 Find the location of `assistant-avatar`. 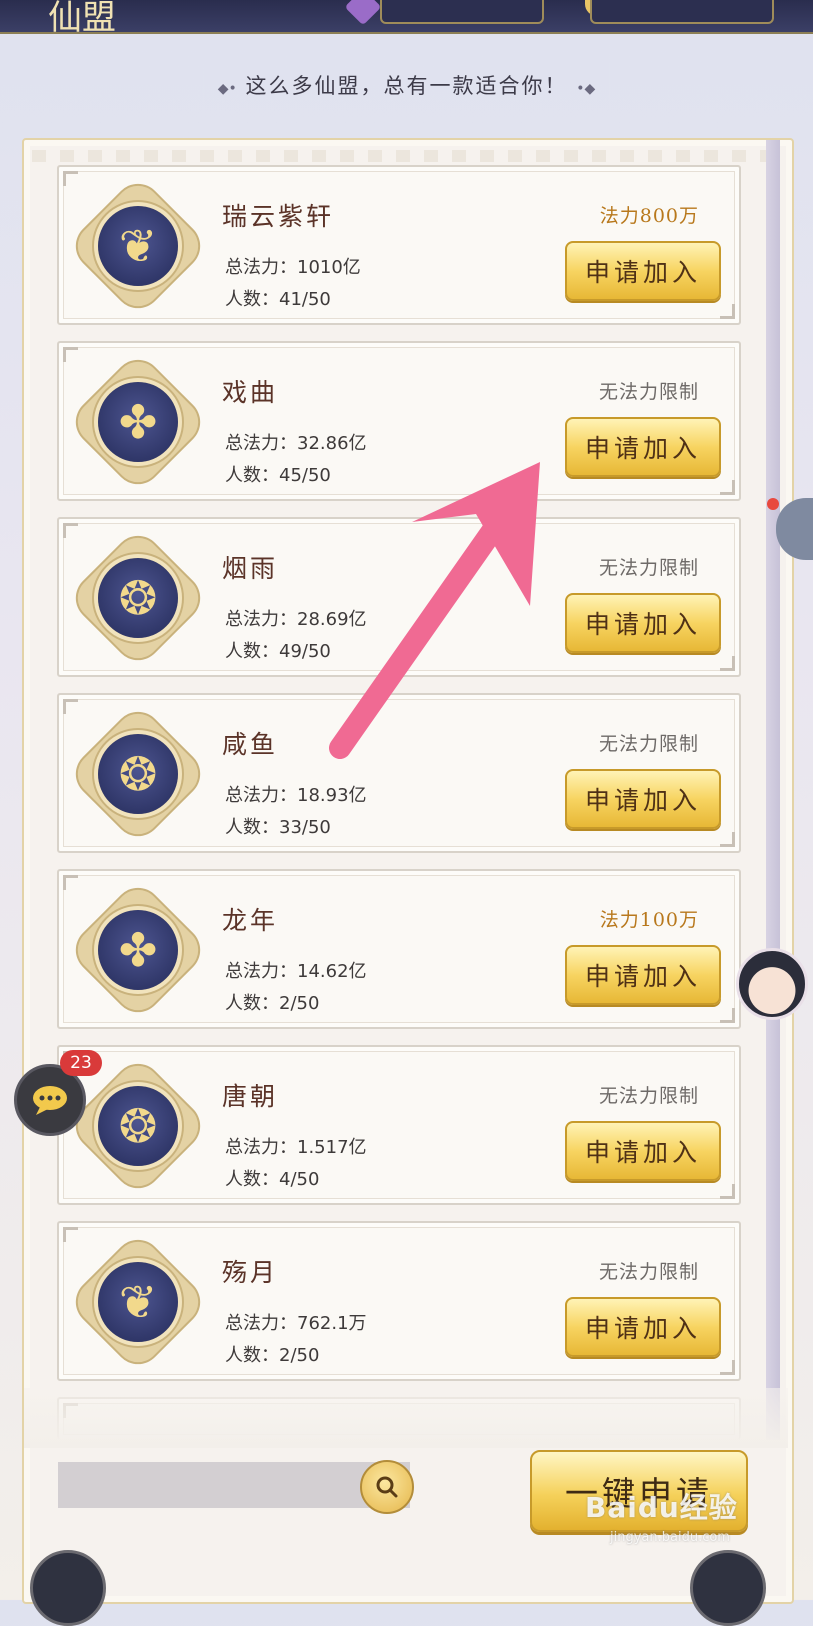

assistant-avatar is located at coordinates (772, 984).